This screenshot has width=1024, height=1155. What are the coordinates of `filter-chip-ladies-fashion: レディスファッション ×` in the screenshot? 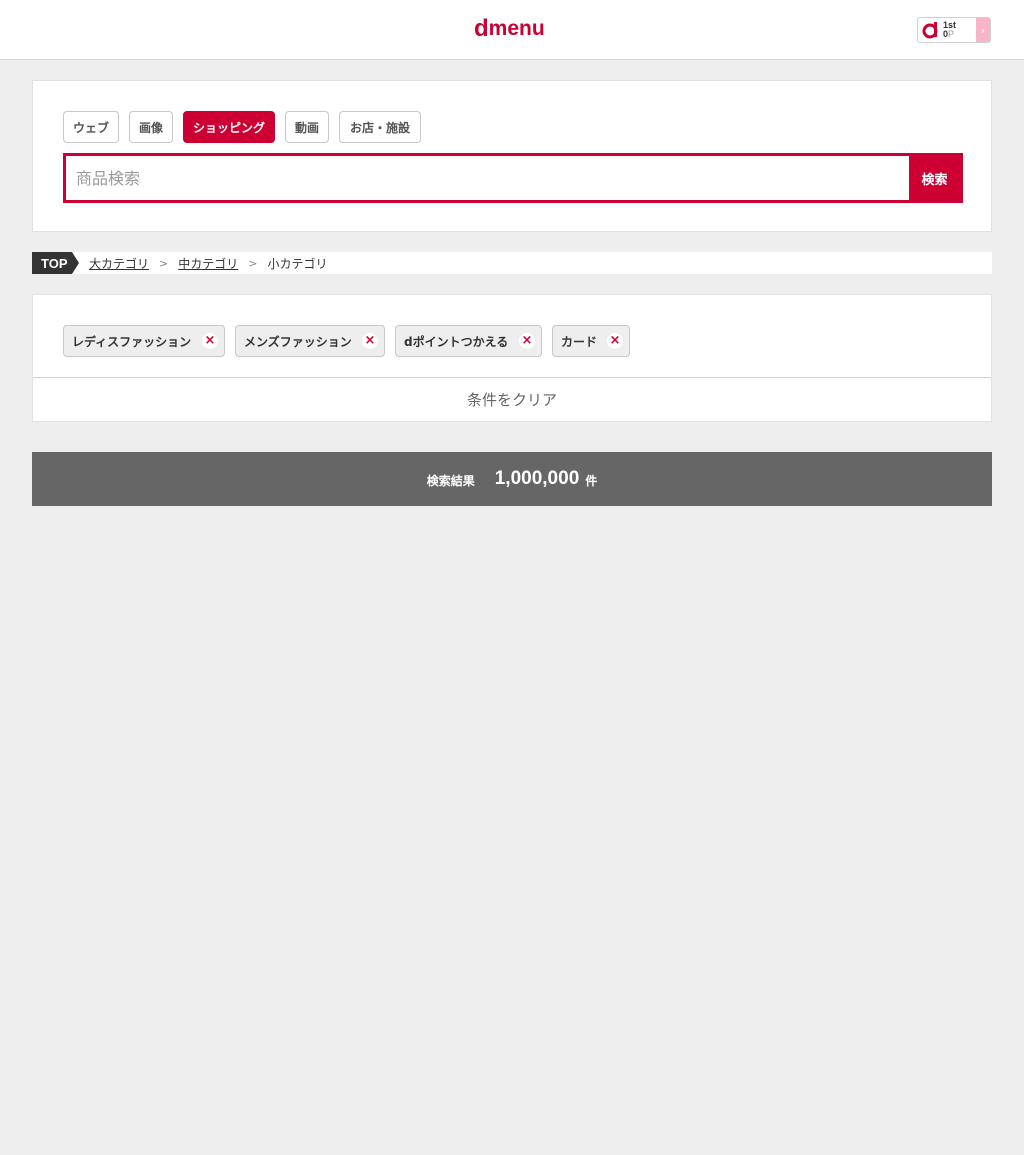 It's located at (144, 341).